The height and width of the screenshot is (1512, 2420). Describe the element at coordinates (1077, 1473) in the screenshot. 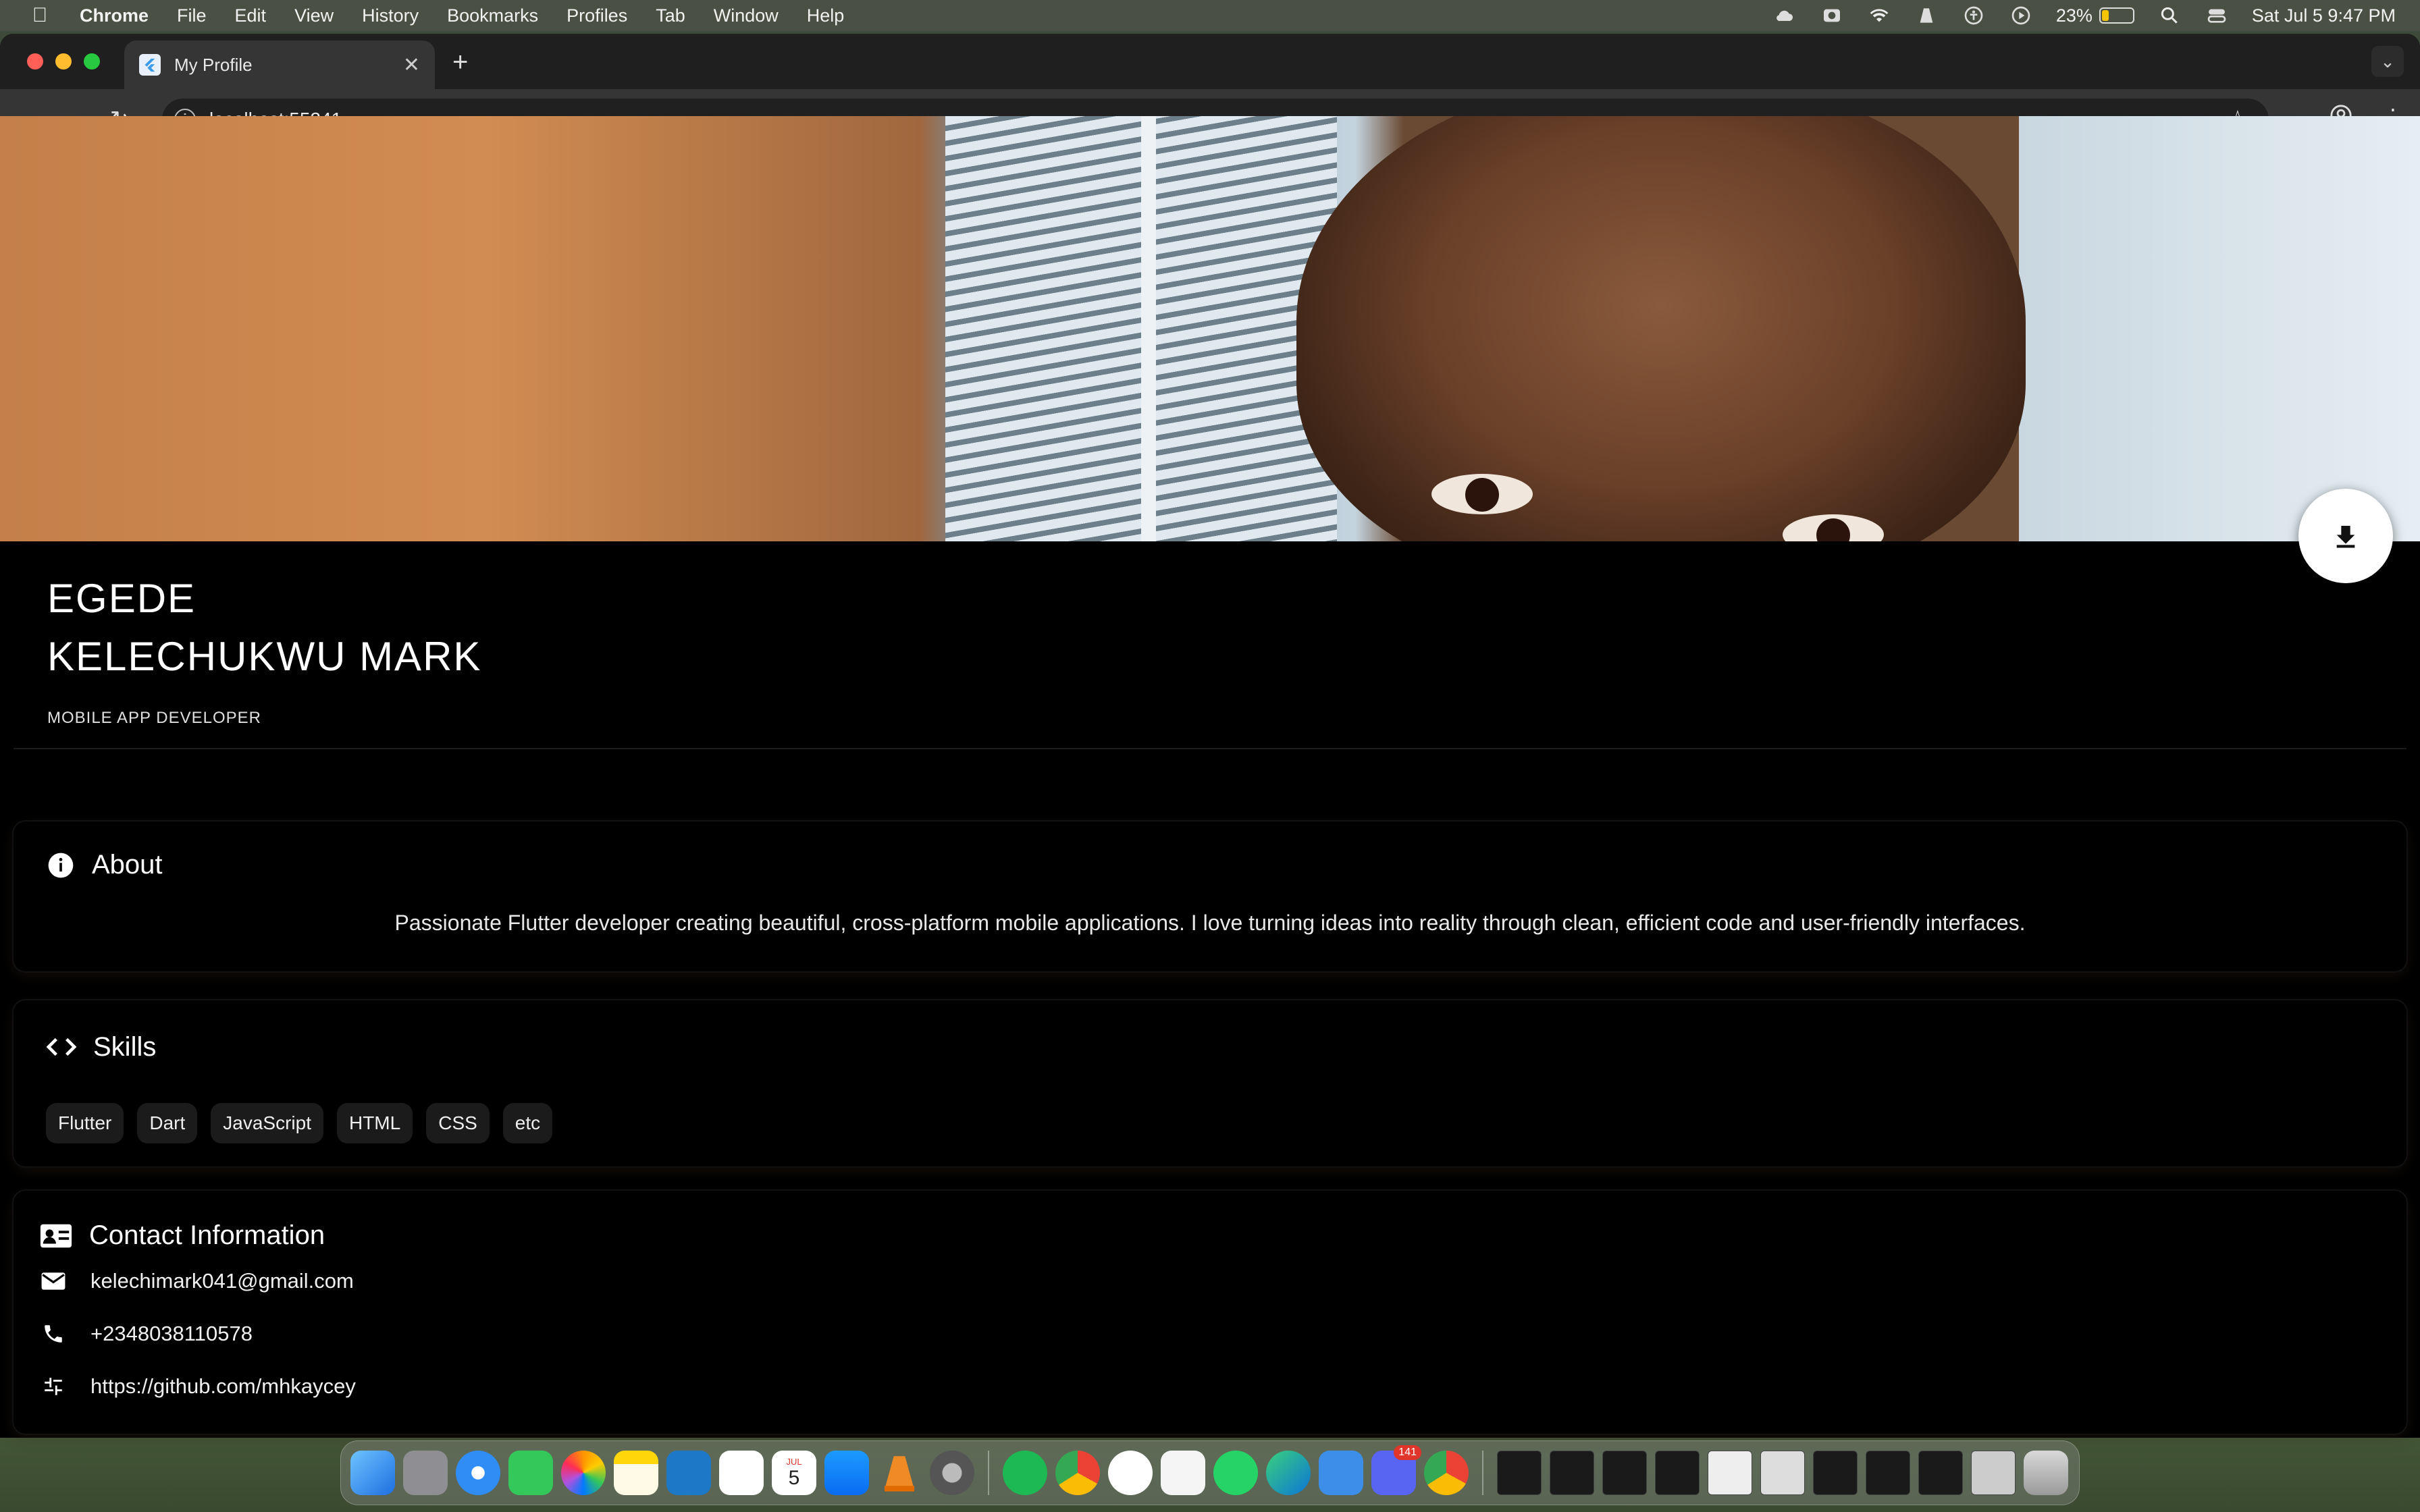

I see `chrome-icon` at that location.